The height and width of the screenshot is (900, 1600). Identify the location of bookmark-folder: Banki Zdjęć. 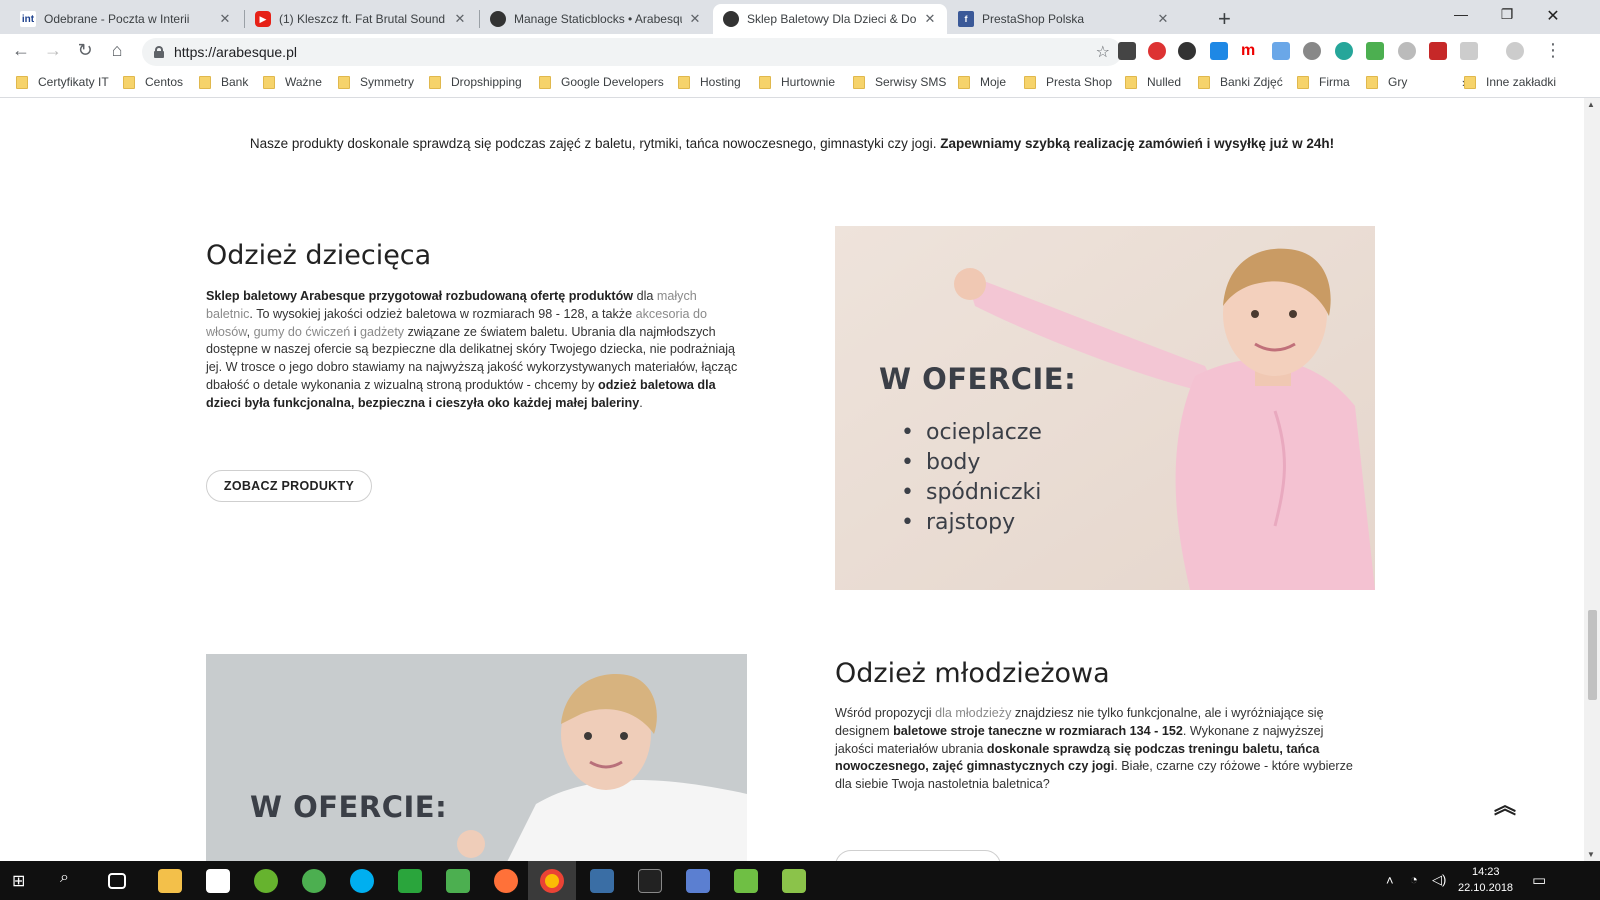
(1240, 82).